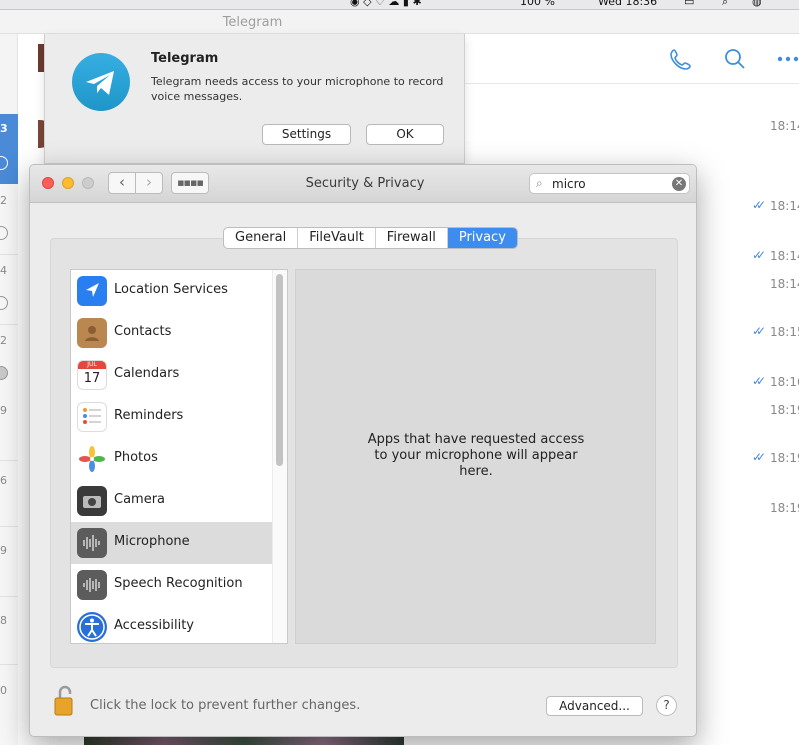 The height and width of the screenshot is (745, 799). Describe the element at coordinates (279, 370) in the screenshot. I see `list-scrollbar-thumb` at that location.